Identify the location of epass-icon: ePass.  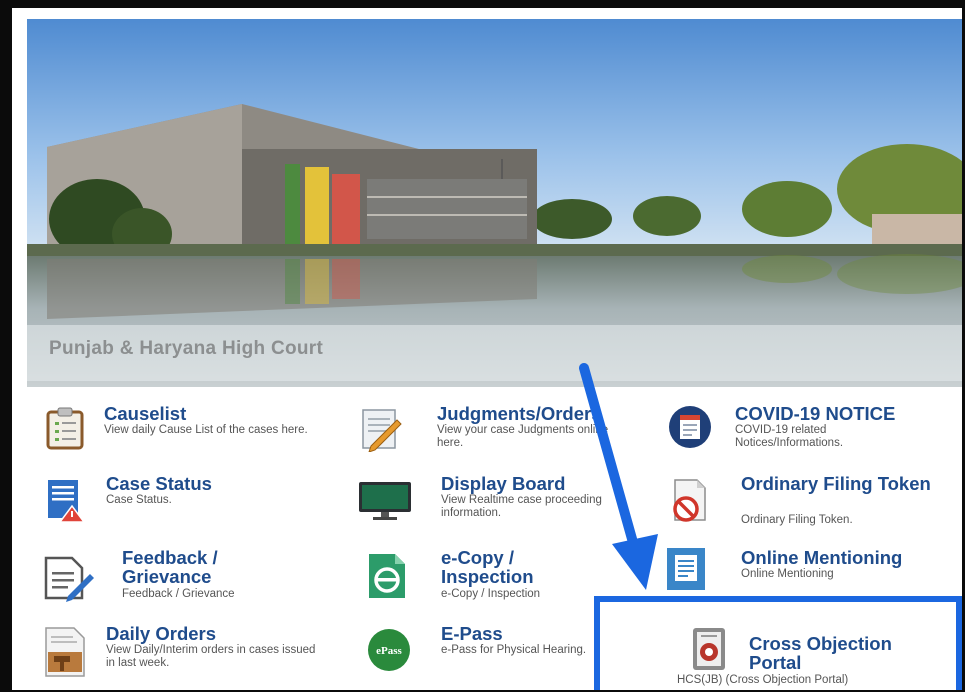
(389, 650).